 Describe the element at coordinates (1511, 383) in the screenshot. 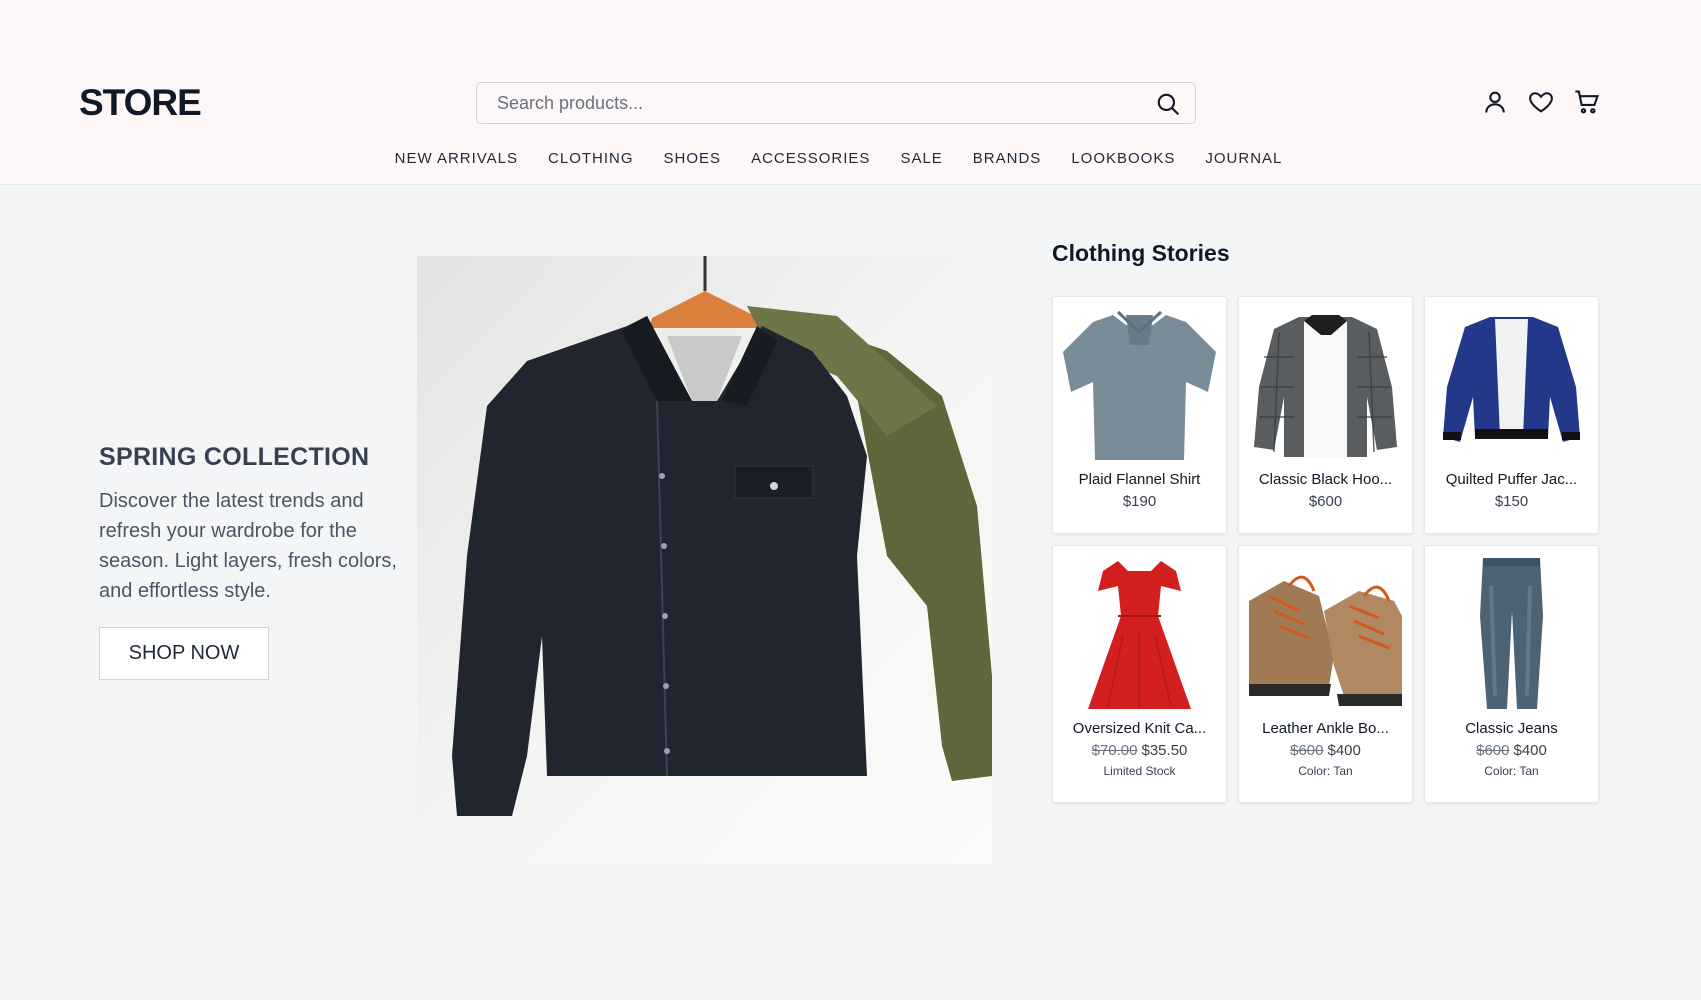

I see `bomber-jacket-image` at that location.